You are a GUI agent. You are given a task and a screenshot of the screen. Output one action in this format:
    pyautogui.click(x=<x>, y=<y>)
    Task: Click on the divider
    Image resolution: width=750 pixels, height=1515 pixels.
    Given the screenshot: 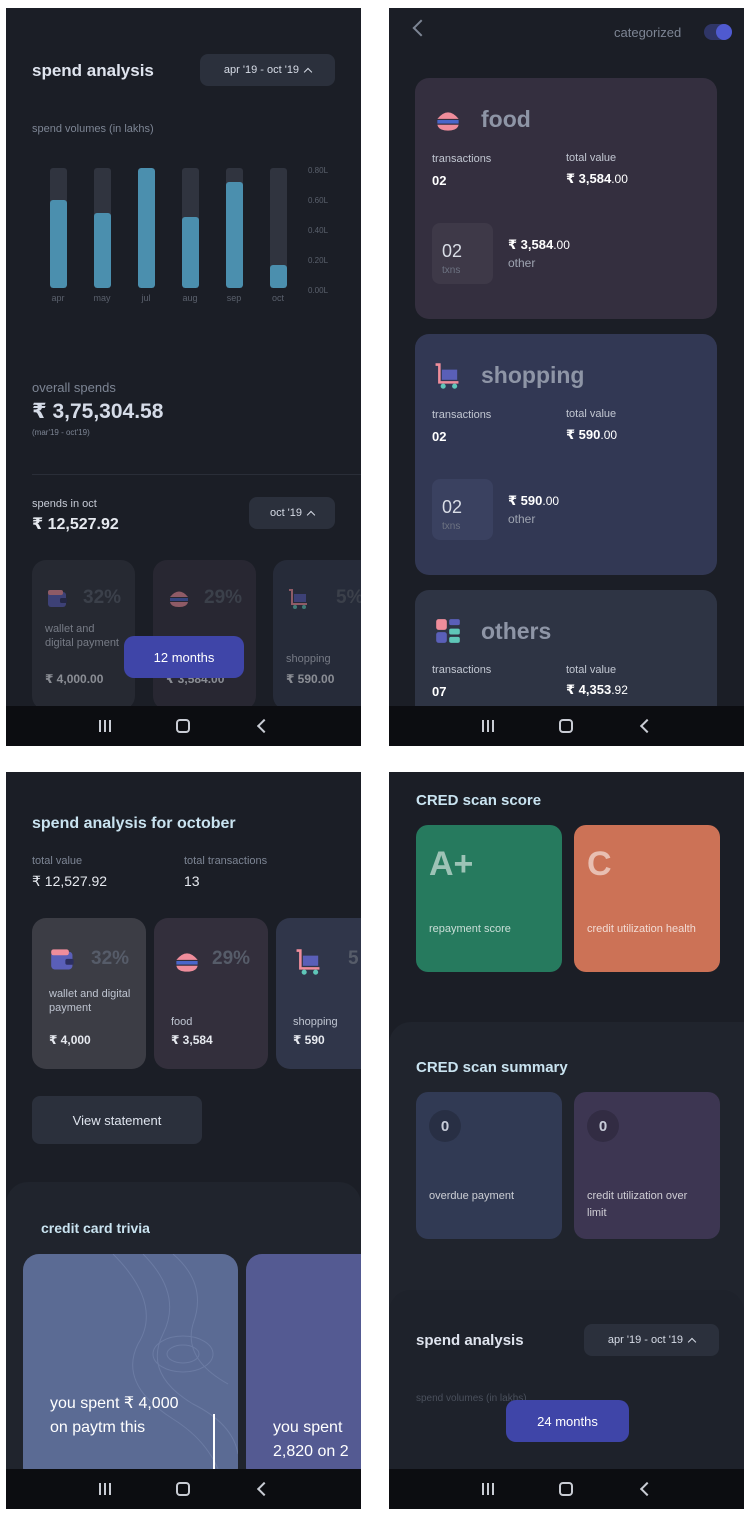 What is the action you would take?
    pyautogui.click(x=196, y=474)
    